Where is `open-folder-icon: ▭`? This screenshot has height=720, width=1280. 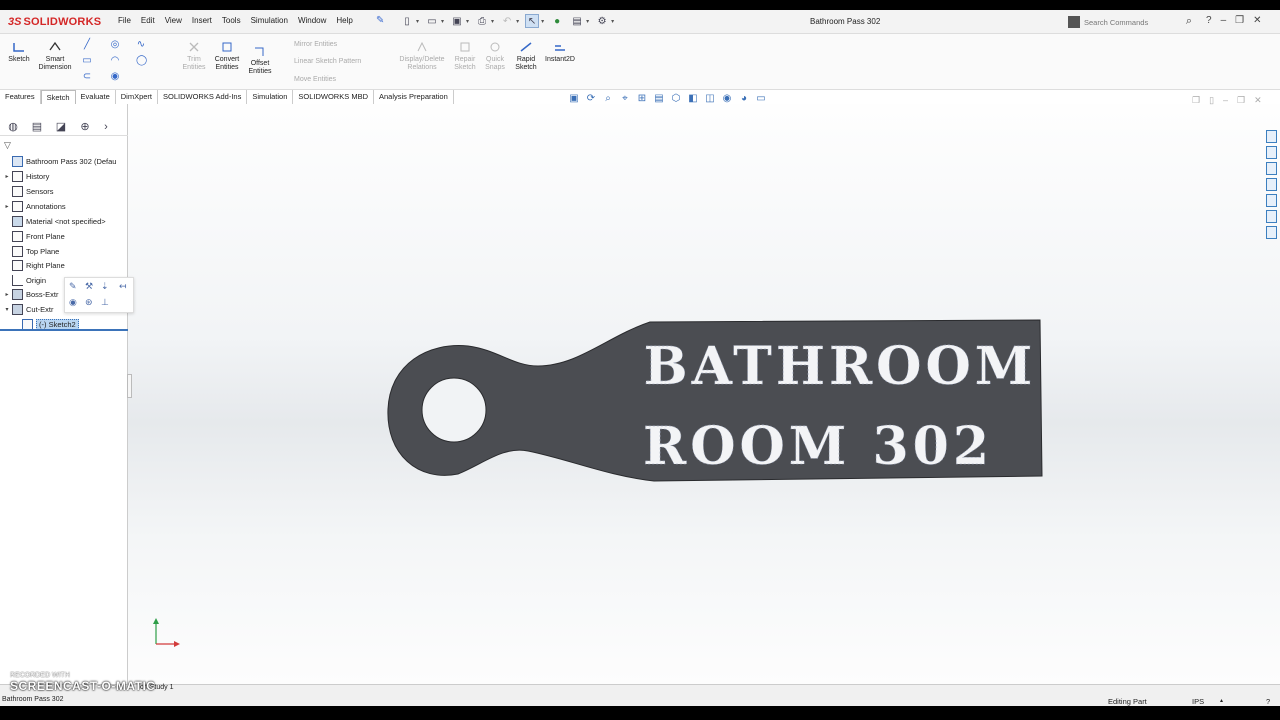
open-folder-icon: ▭ is located at coordinates (432, 21).